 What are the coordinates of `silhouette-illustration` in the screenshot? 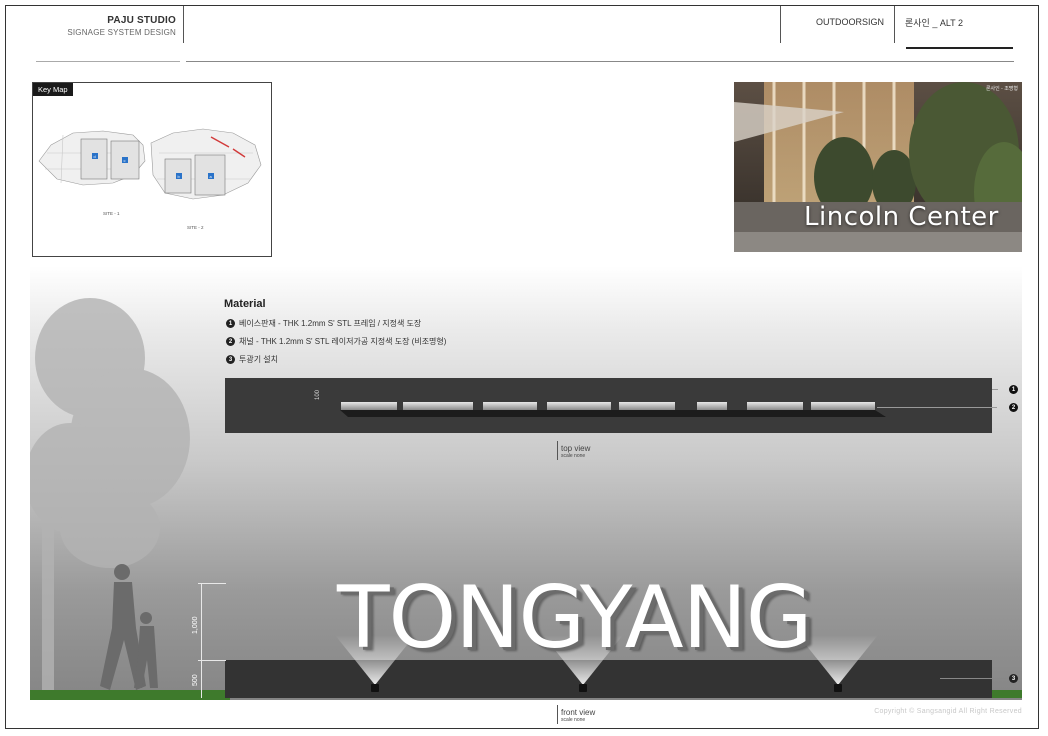 It's located at (130, 499).